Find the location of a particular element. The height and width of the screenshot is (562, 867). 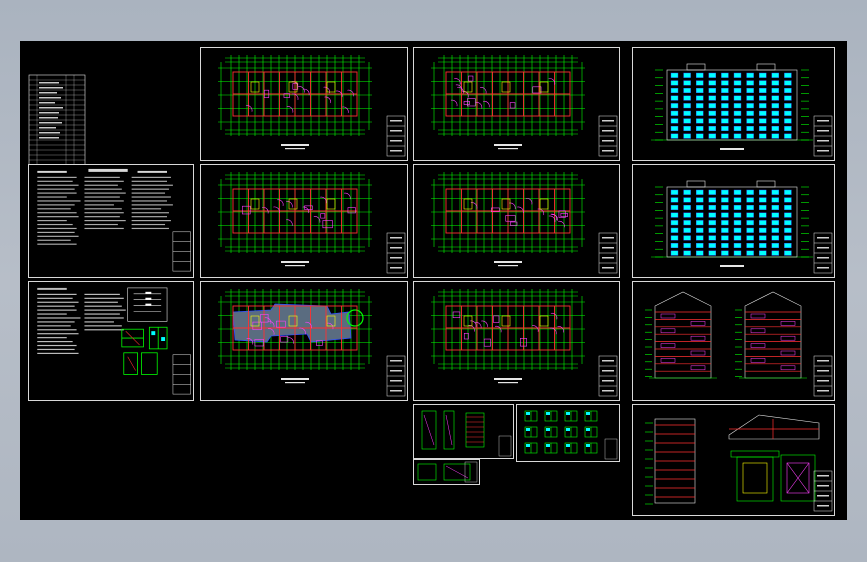

section-drawing is located at coordinates (739, 344).